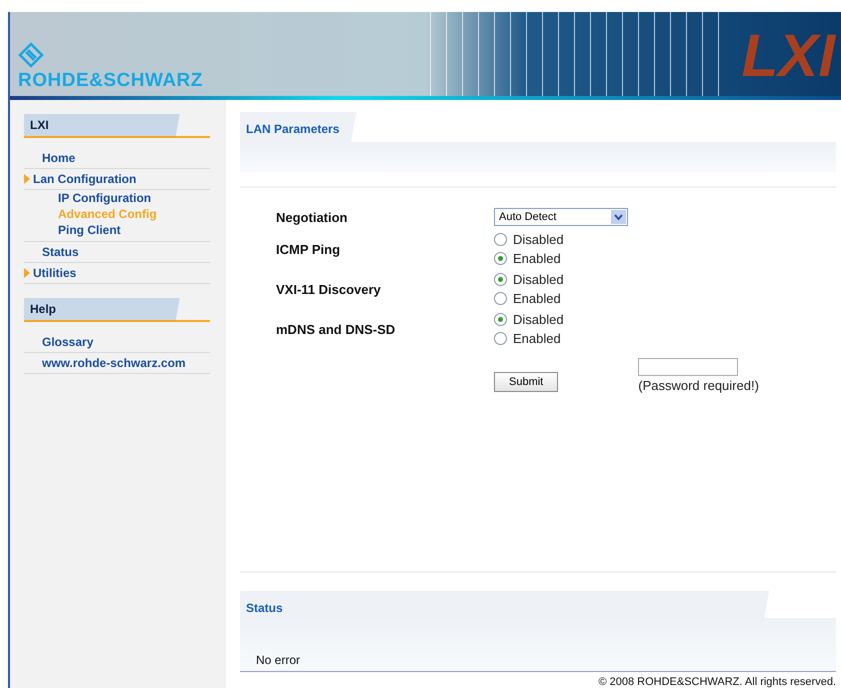 The height and width of the screenshot is (688, 841). Describe the element at coordinates (105, 363) in the screenshot. I see `sidebar-link: www.rohde-schwarz.com` at that location.